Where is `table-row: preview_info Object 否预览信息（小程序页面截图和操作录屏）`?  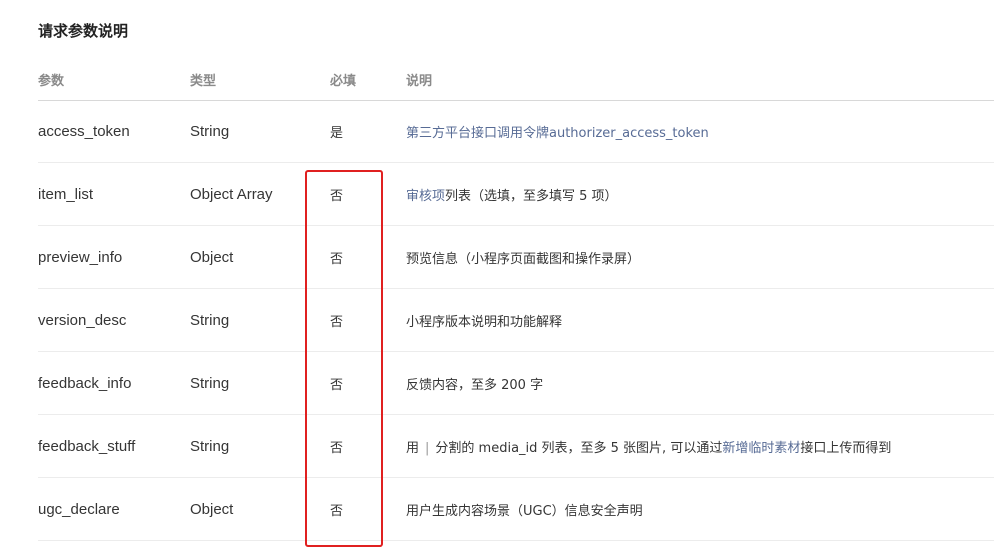 table-row: preview_info Object 否预览信息（小程序页面截图和操作录屏） is located at coordinates (516, 257).